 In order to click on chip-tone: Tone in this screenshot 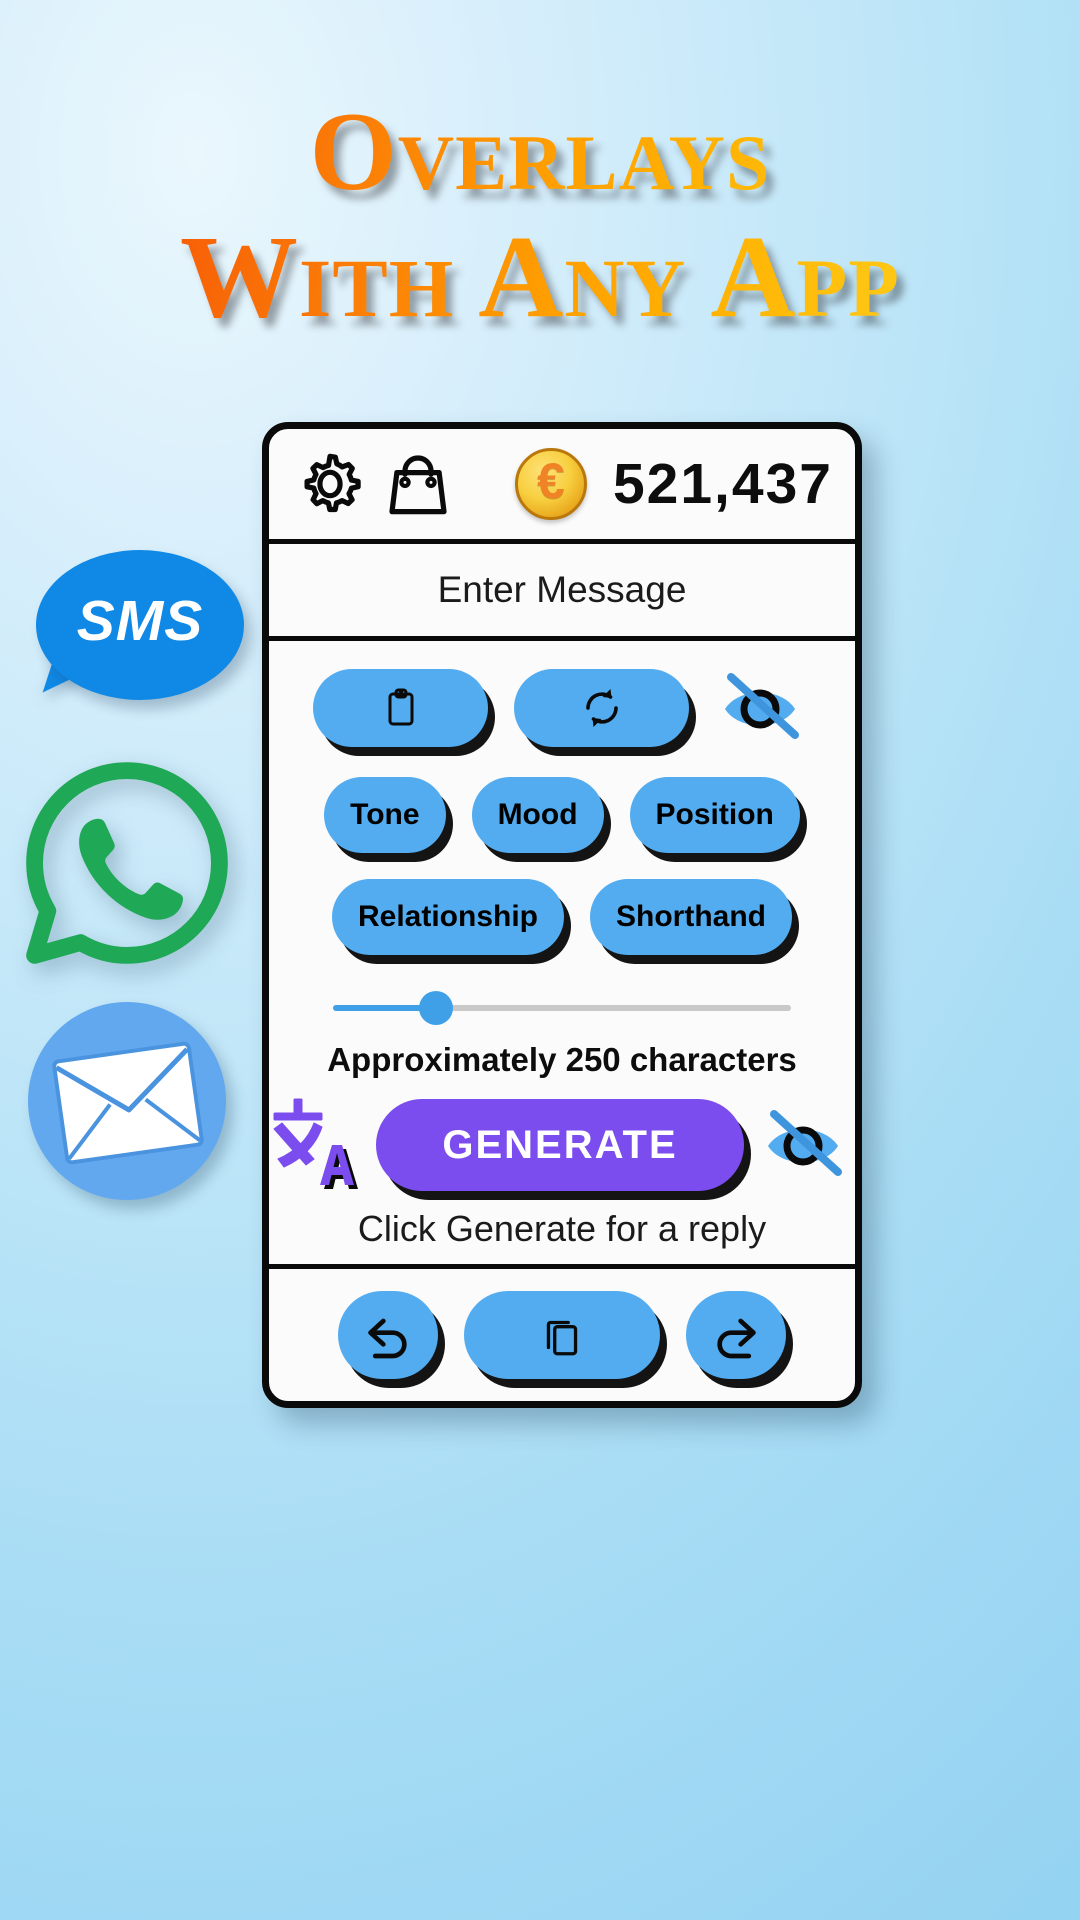, I will do `click(385, 815)`.